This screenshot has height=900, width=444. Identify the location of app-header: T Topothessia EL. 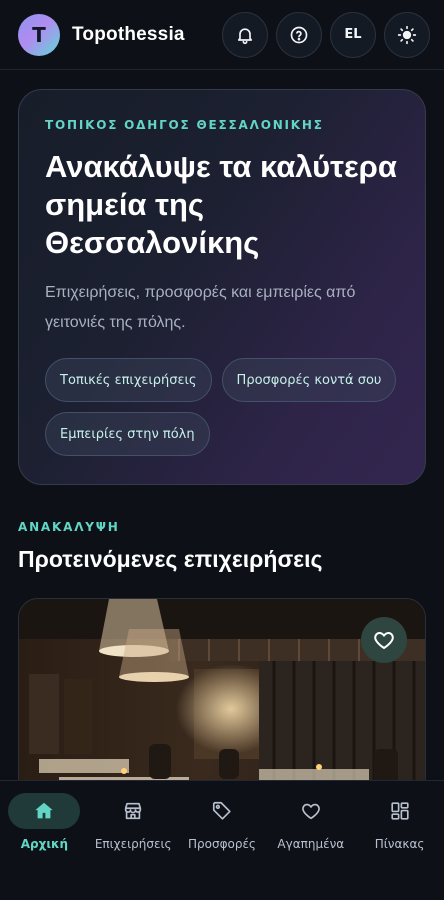
(222, 35).